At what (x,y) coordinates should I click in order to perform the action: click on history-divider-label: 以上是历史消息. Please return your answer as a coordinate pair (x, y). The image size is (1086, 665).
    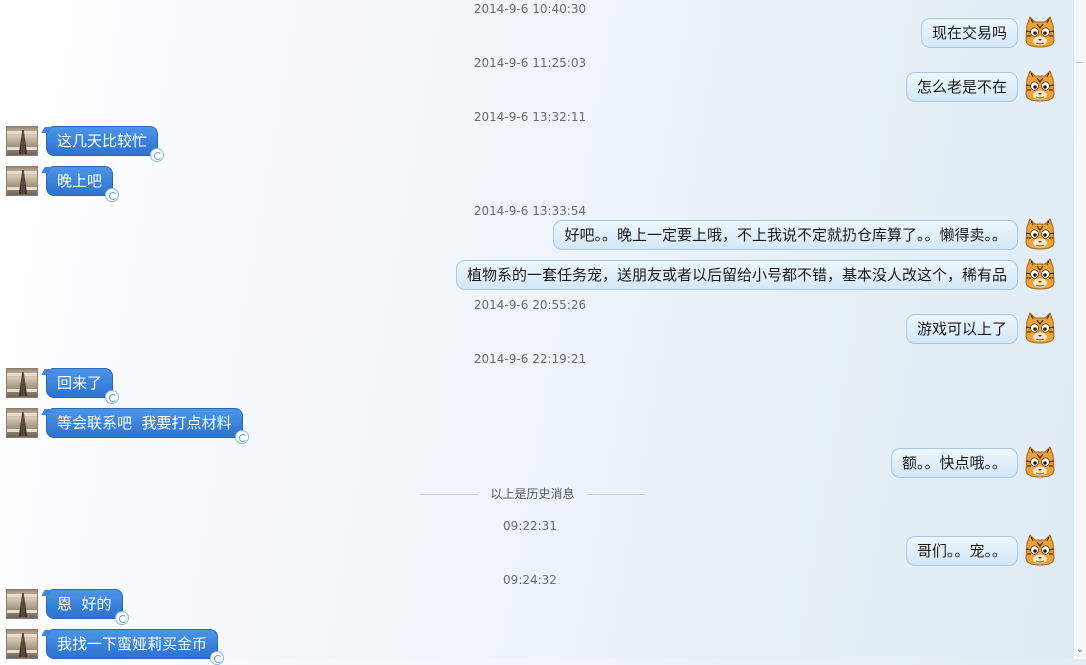
    Looking at the image, I should click on (532, 494).